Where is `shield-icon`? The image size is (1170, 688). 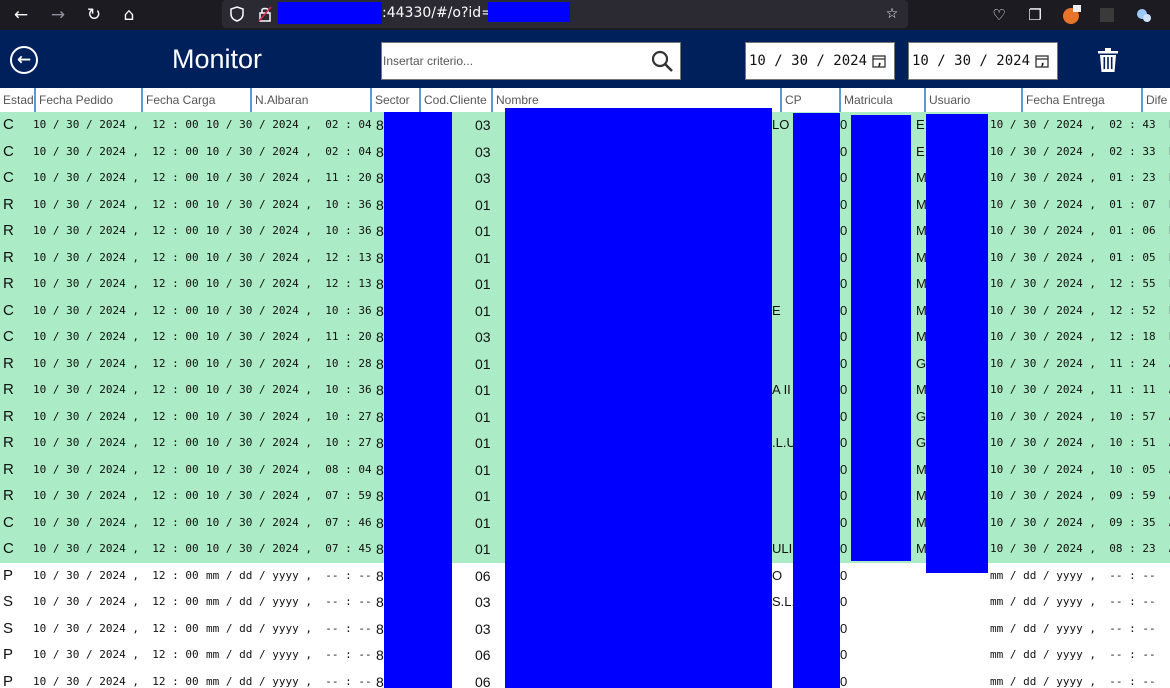 shield-icon is located at coordinates (237, 14).